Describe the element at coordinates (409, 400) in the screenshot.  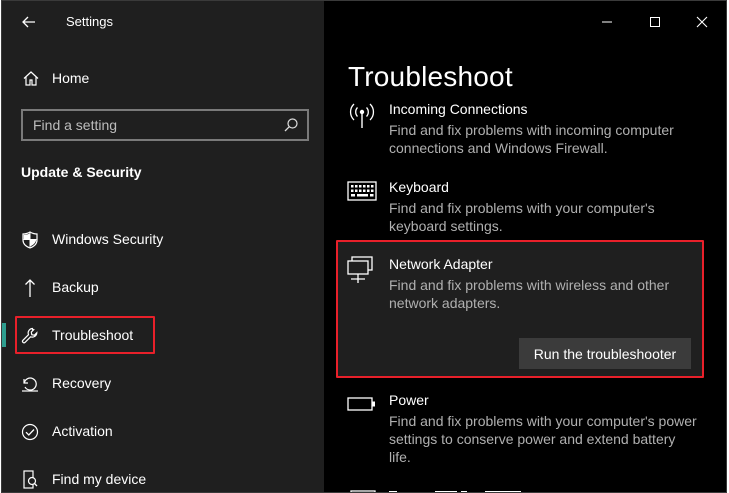
I see `troubleshooter-name: Power` at that location.